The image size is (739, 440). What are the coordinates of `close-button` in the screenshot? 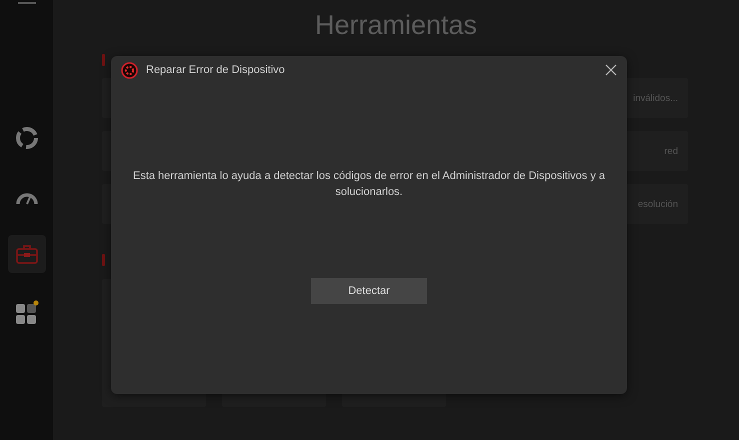 It's located at (611, 70).